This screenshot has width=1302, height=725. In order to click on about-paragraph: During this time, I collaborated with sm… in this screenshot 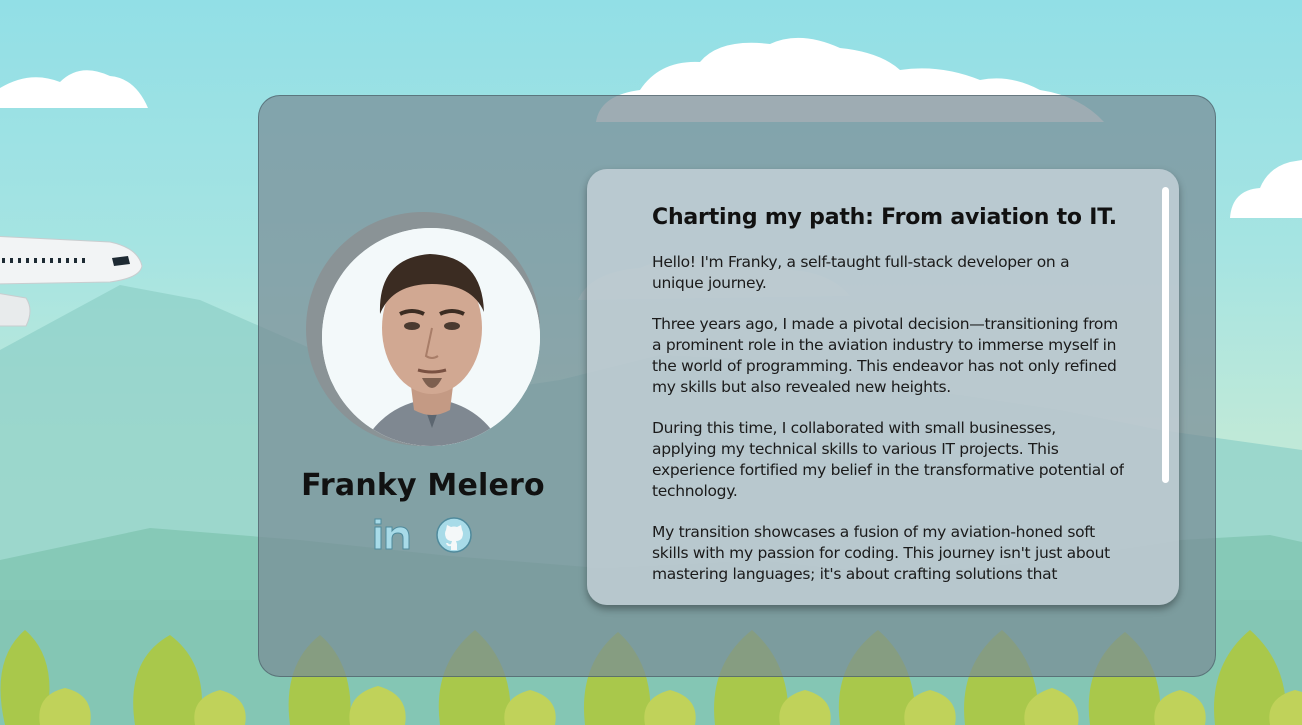, I will do `click(888, 459)`.